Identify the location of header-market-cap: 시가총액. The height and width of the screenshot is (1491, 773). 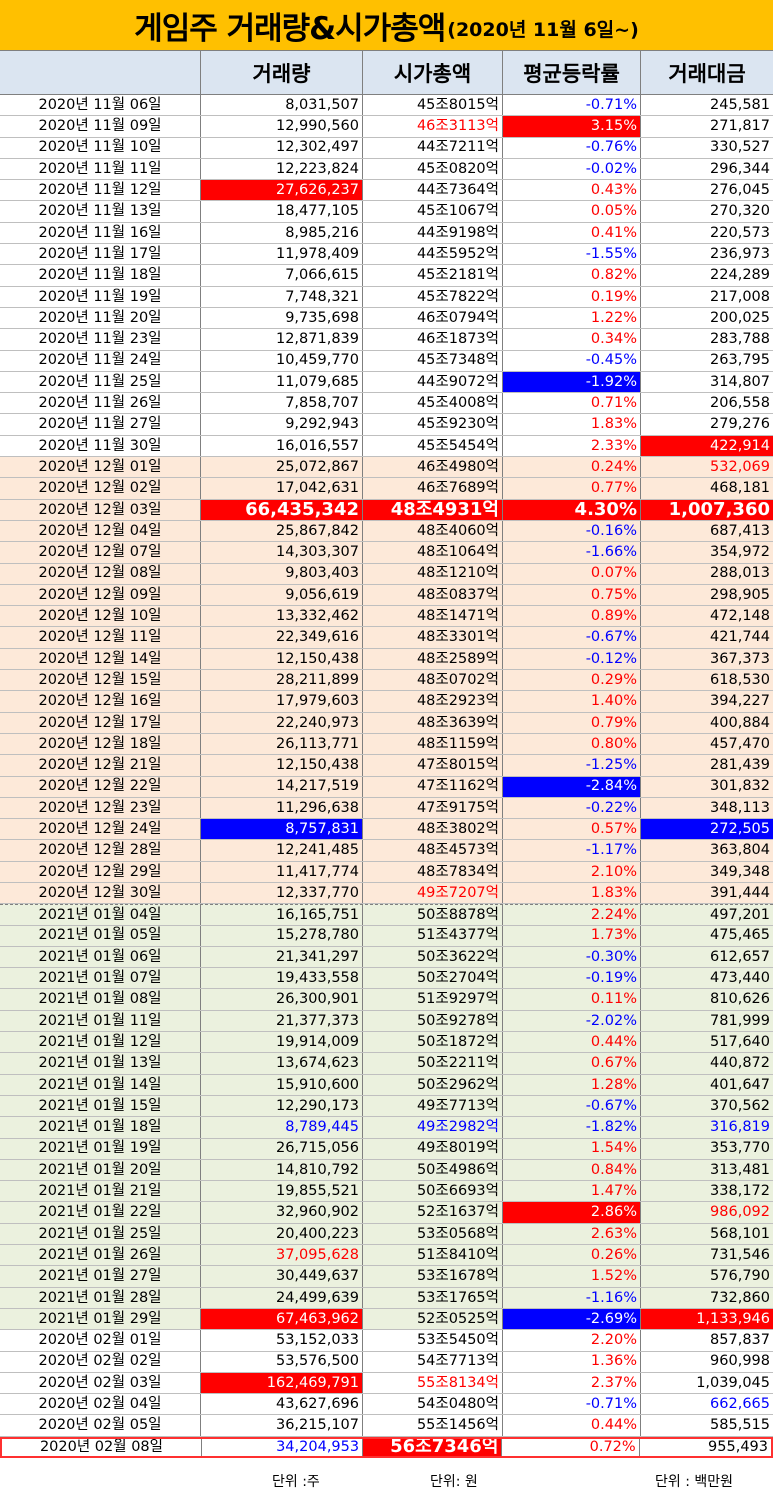
(432, 72).